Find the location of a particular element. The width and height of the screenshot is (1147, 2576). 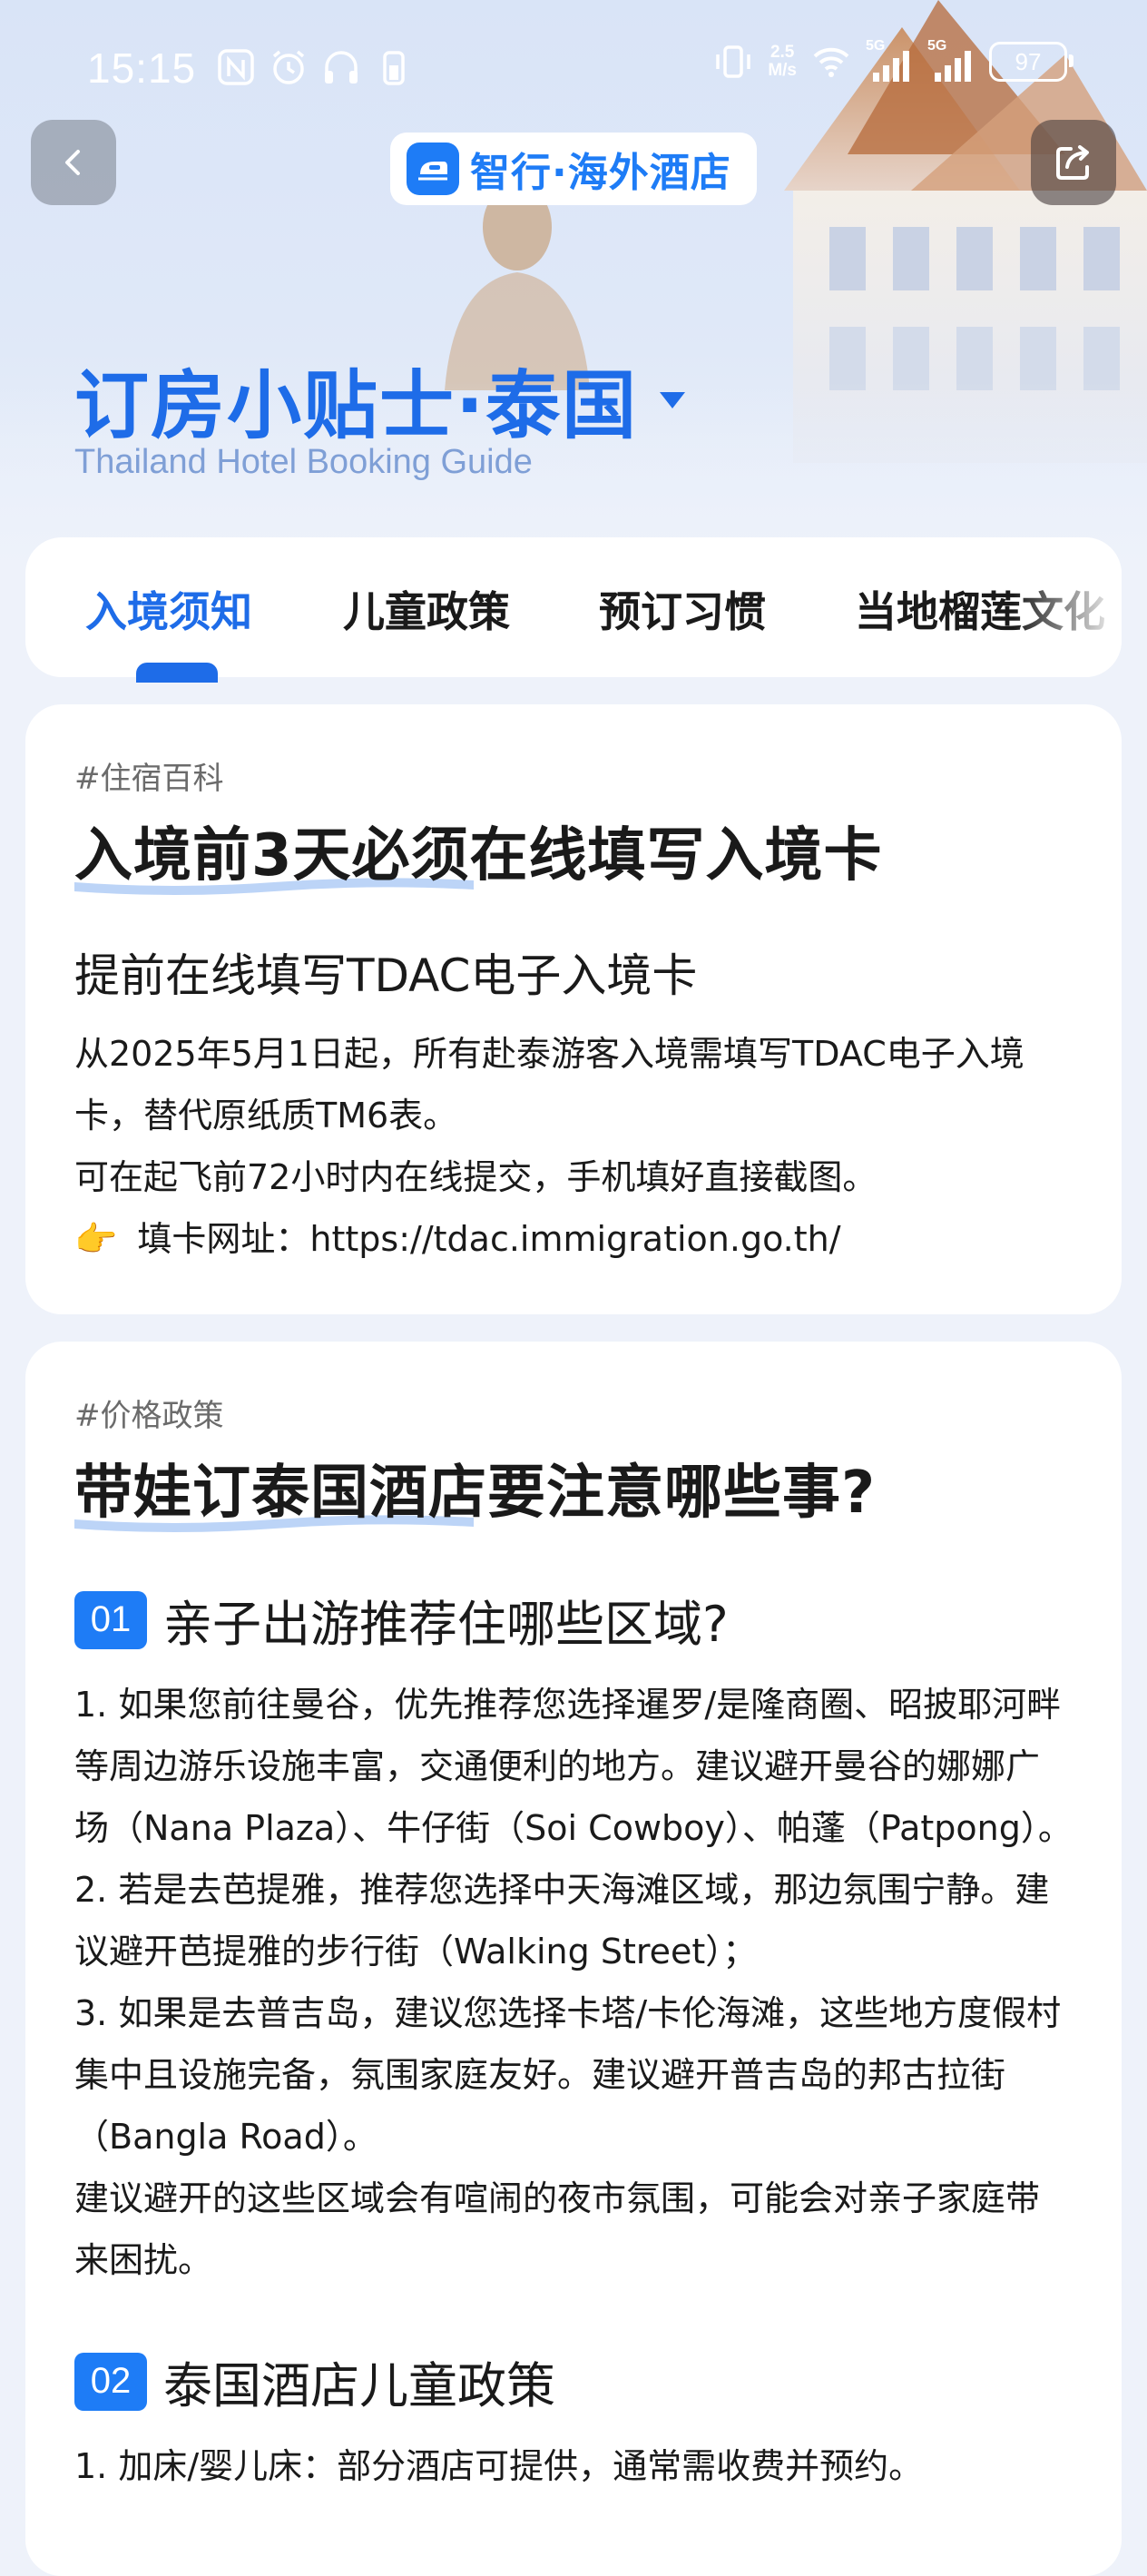

section-title: 亲子出游推荐住哪些区域? is located at coordinates (446, 1624).